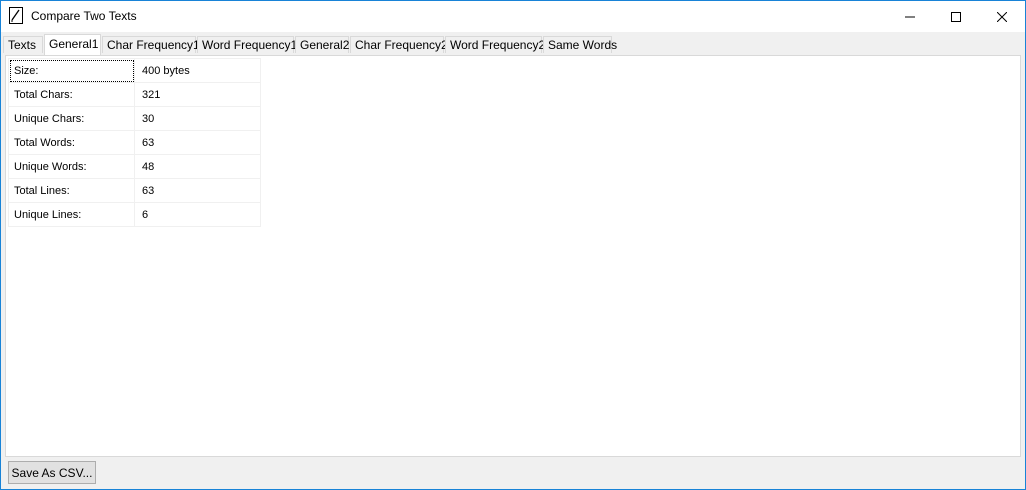 Image resolution: width=1026 pixels, height=490 pixels. I want to click on stat-label: Unique Lines:, so click(71, 214).